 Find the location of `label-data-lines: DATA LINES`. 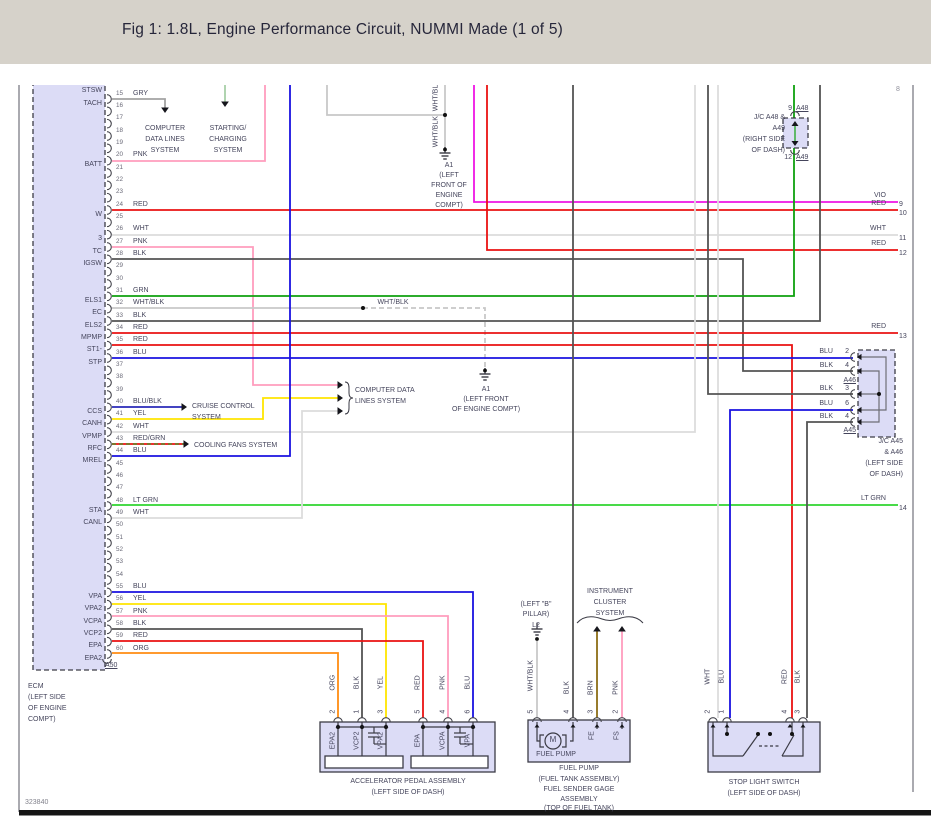

label-data-lines: DATA LINES is located at coordinates (165, 139).